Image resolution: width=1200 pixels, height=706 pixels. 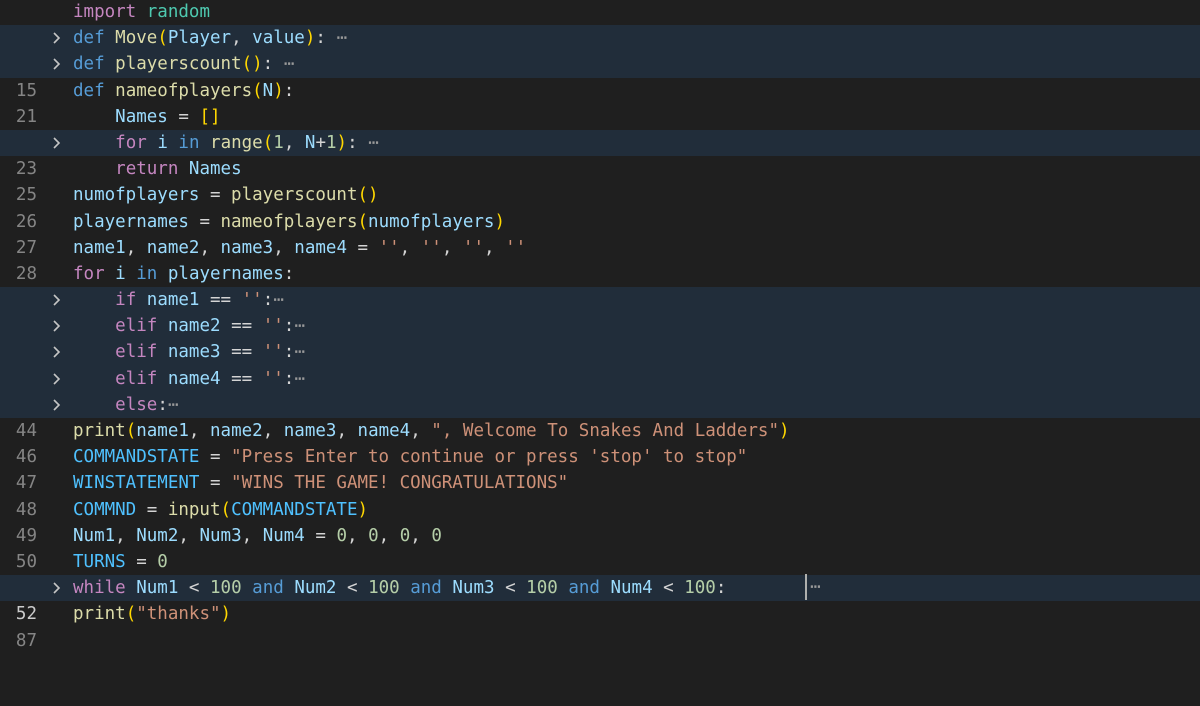 I want to click on code-text: for i in range(1, N+1): ⋯, so click(x=247, y=142).